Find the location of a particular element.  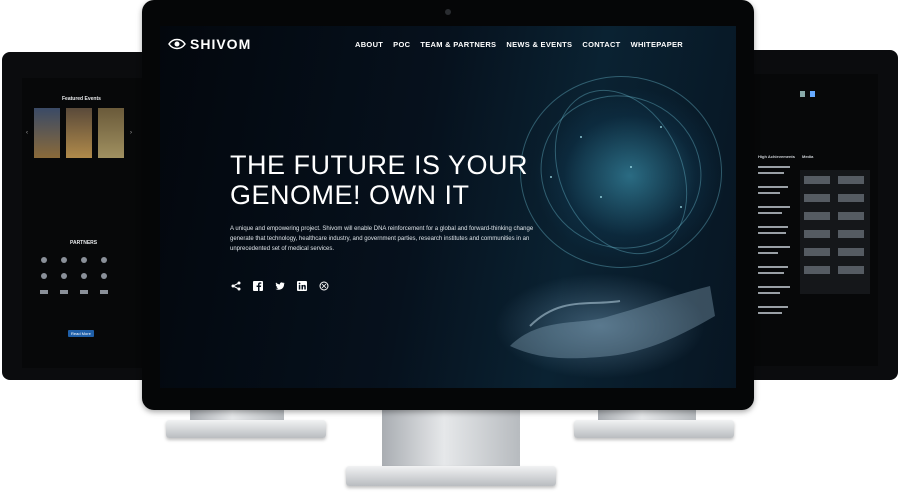

hero-title-line: THE FUTURE IS YOUR is located at coordinates (379, 165).